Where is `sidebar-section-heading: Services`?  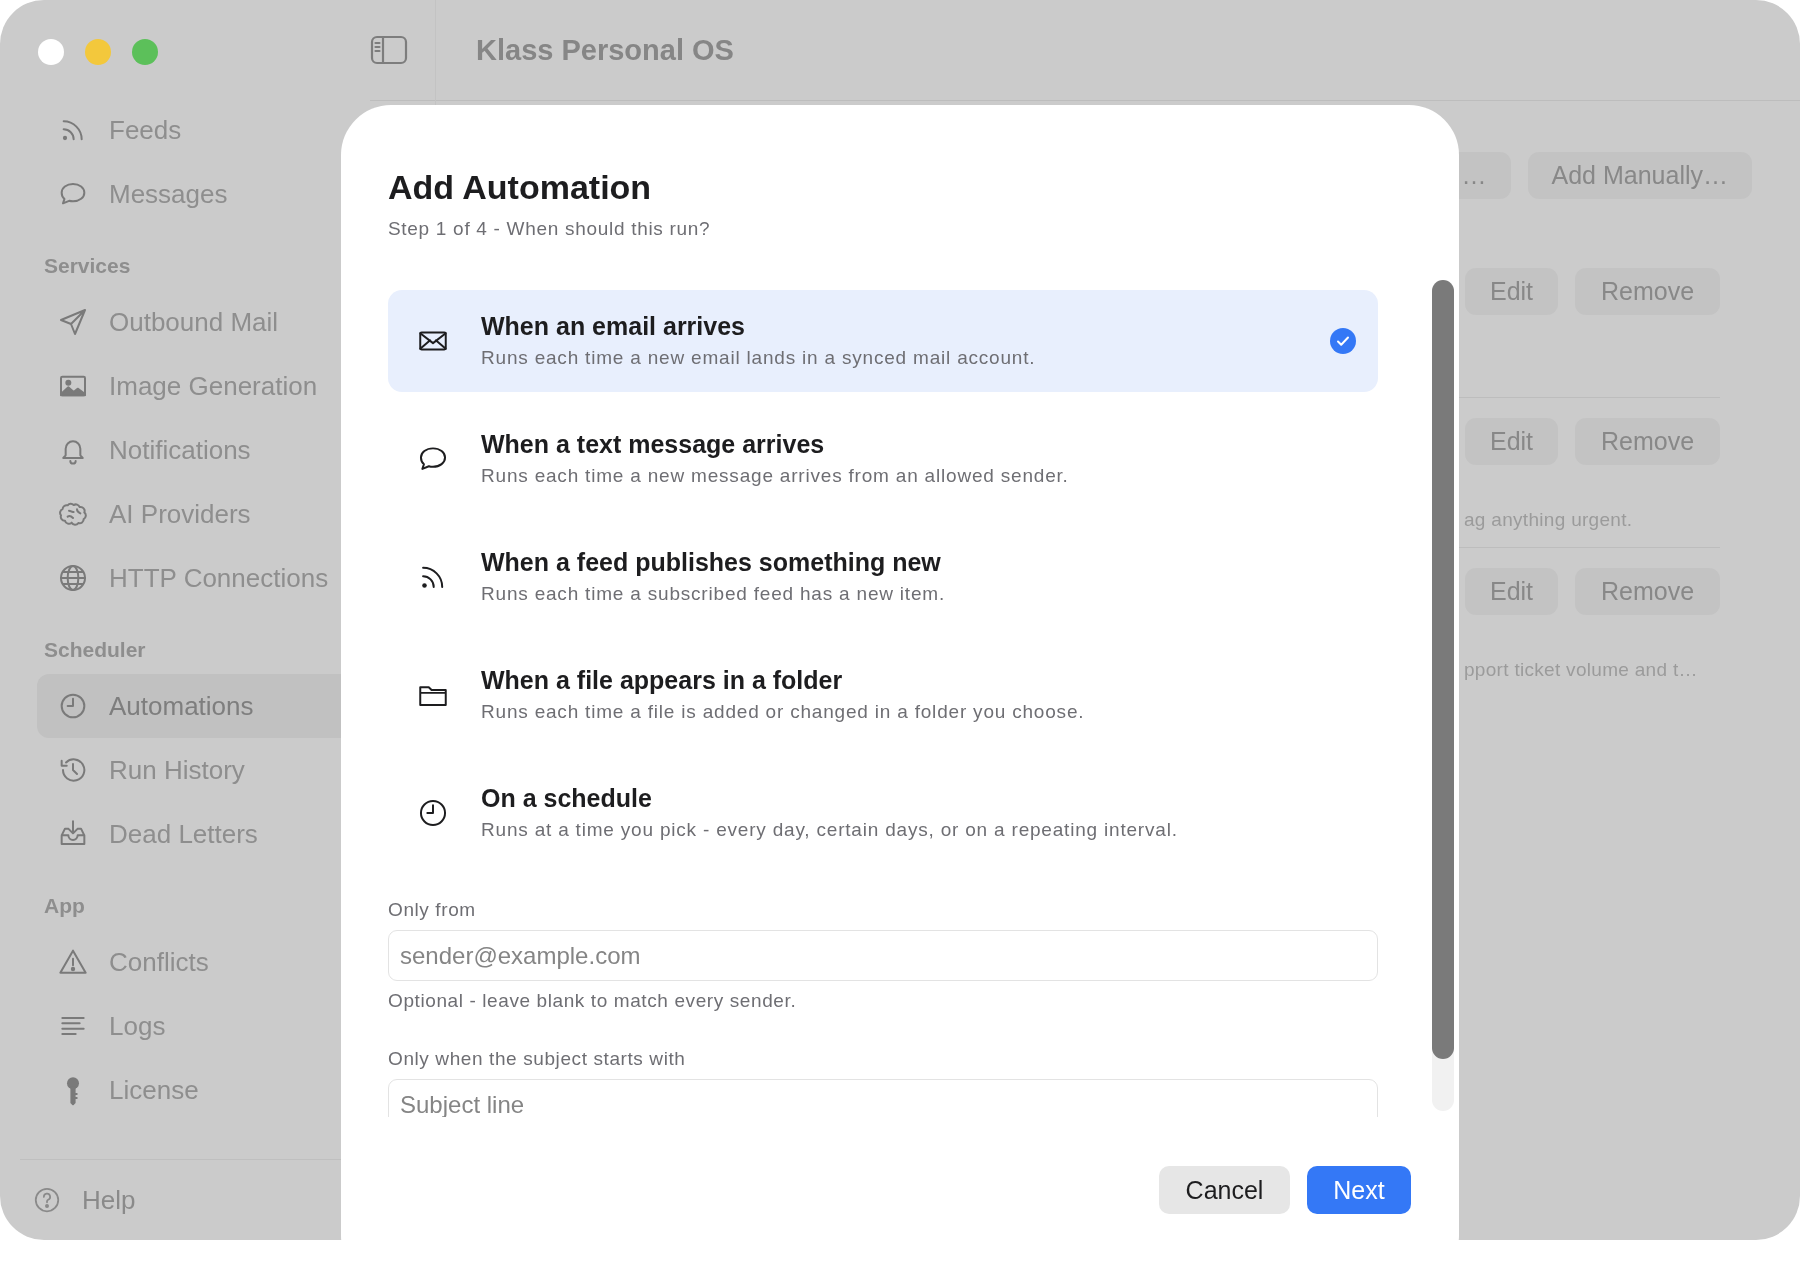
sidebar-section-heading: Services is located at coordinates (87, 266).